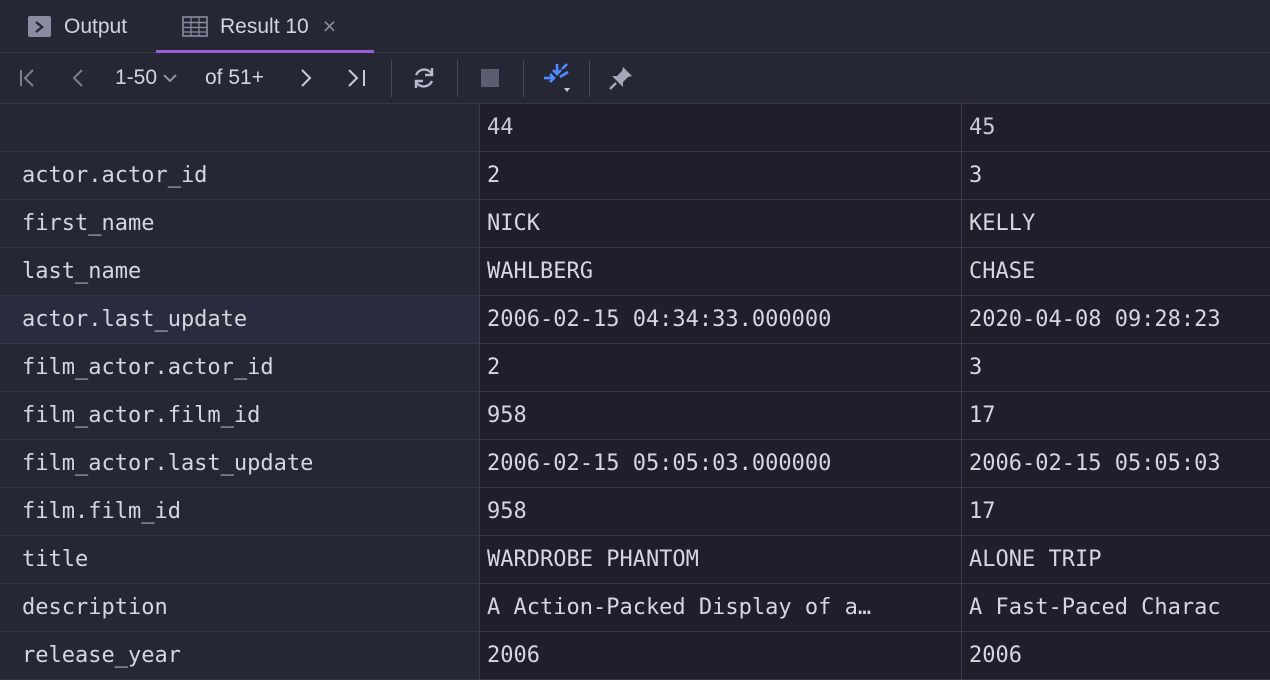  Describe the element at coordinates (239, 319) in the screenshot. I see `field-name-cell: actor.last_update` at that location.